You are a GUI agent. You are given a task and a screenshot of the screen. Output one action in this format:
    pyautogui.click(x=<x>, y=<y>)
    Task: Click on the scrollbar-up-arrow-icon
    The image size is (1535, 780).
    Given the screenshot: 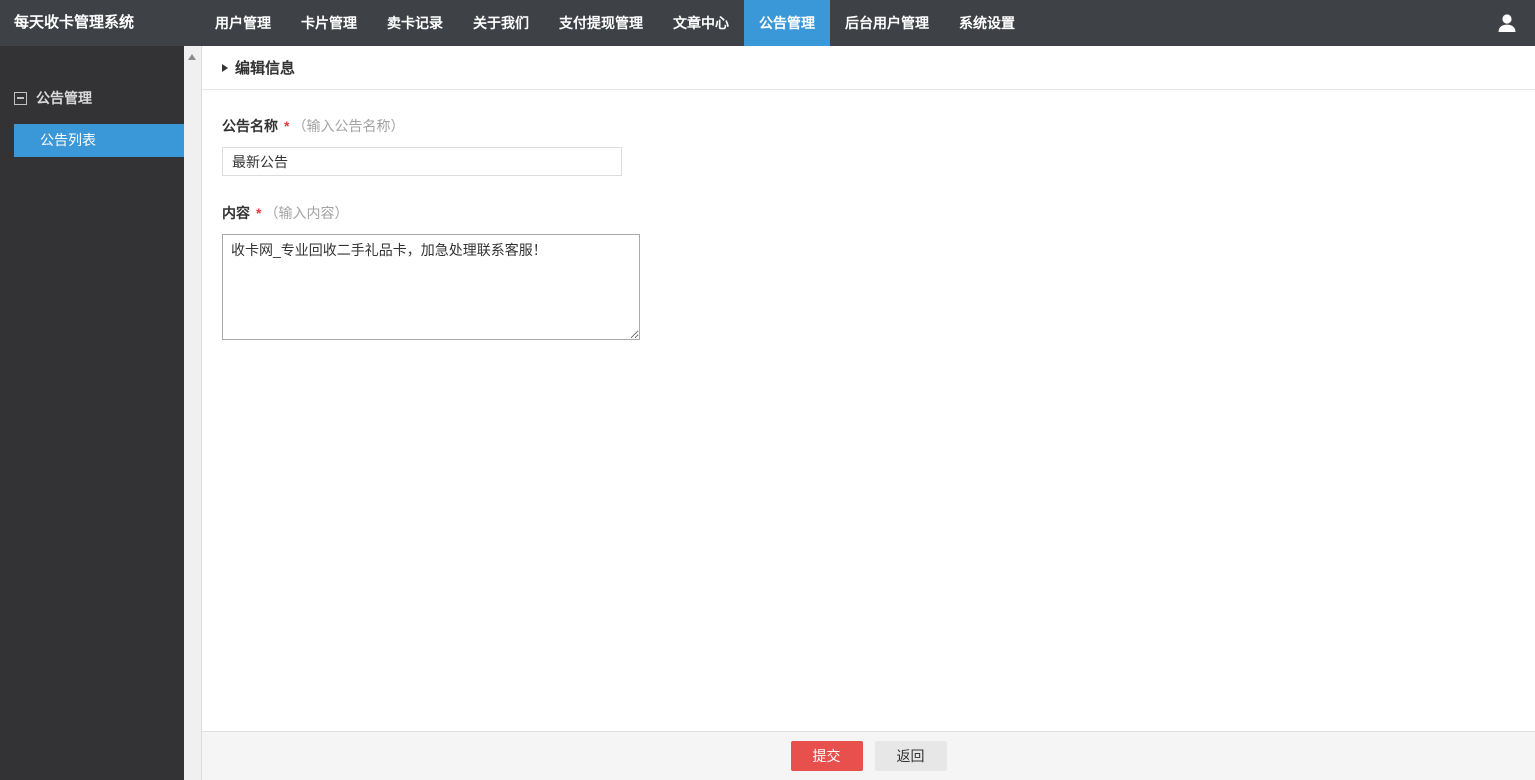 What is the action you would take?
    pyautogui.click(x=192, y=57)
    